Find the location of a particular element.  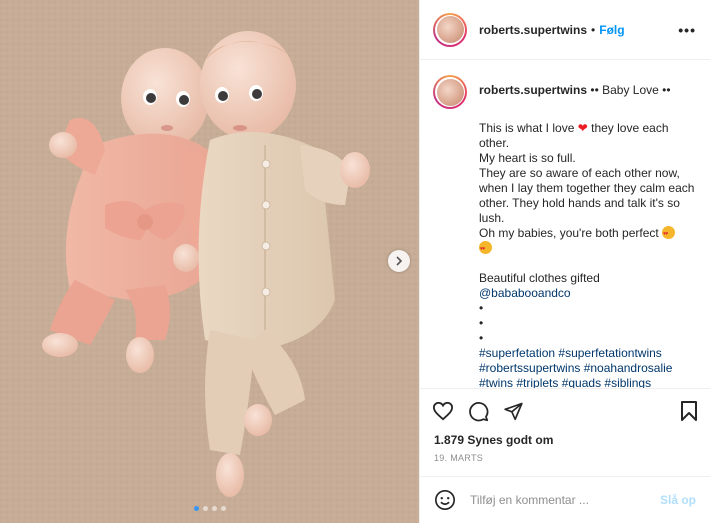

caption-header: roberts.supertwins •• Baby Love •• is located at coordinates (564, 92).